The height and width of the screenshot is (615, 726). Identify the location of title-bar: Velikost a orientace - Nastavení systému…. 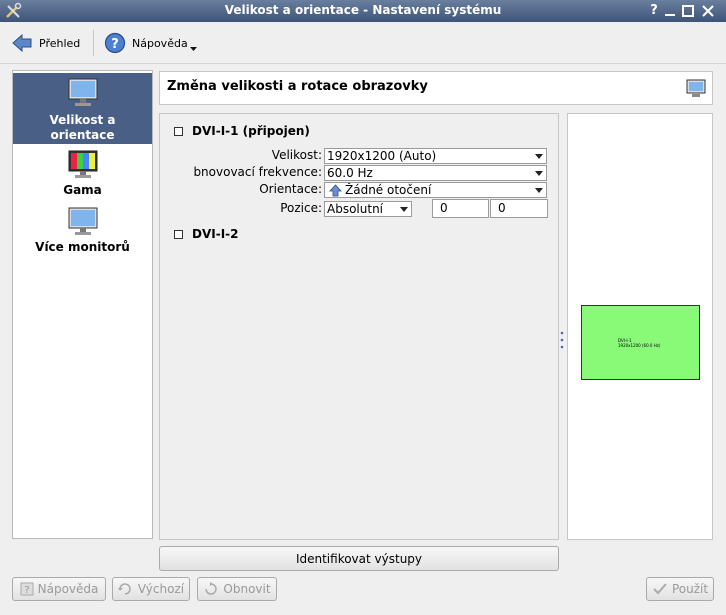
(363, 11).